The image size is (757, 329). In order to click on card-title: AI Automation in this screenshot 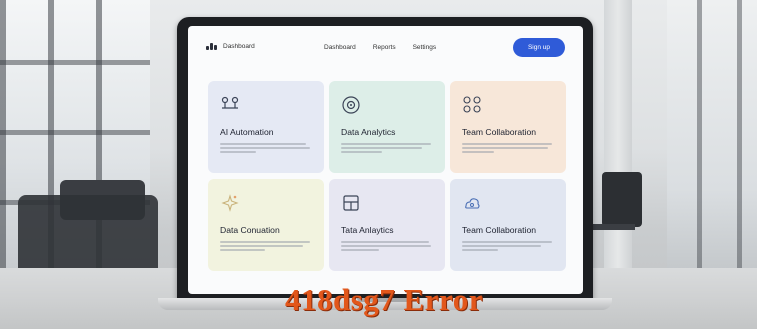, I will do `click(247, 132)`.